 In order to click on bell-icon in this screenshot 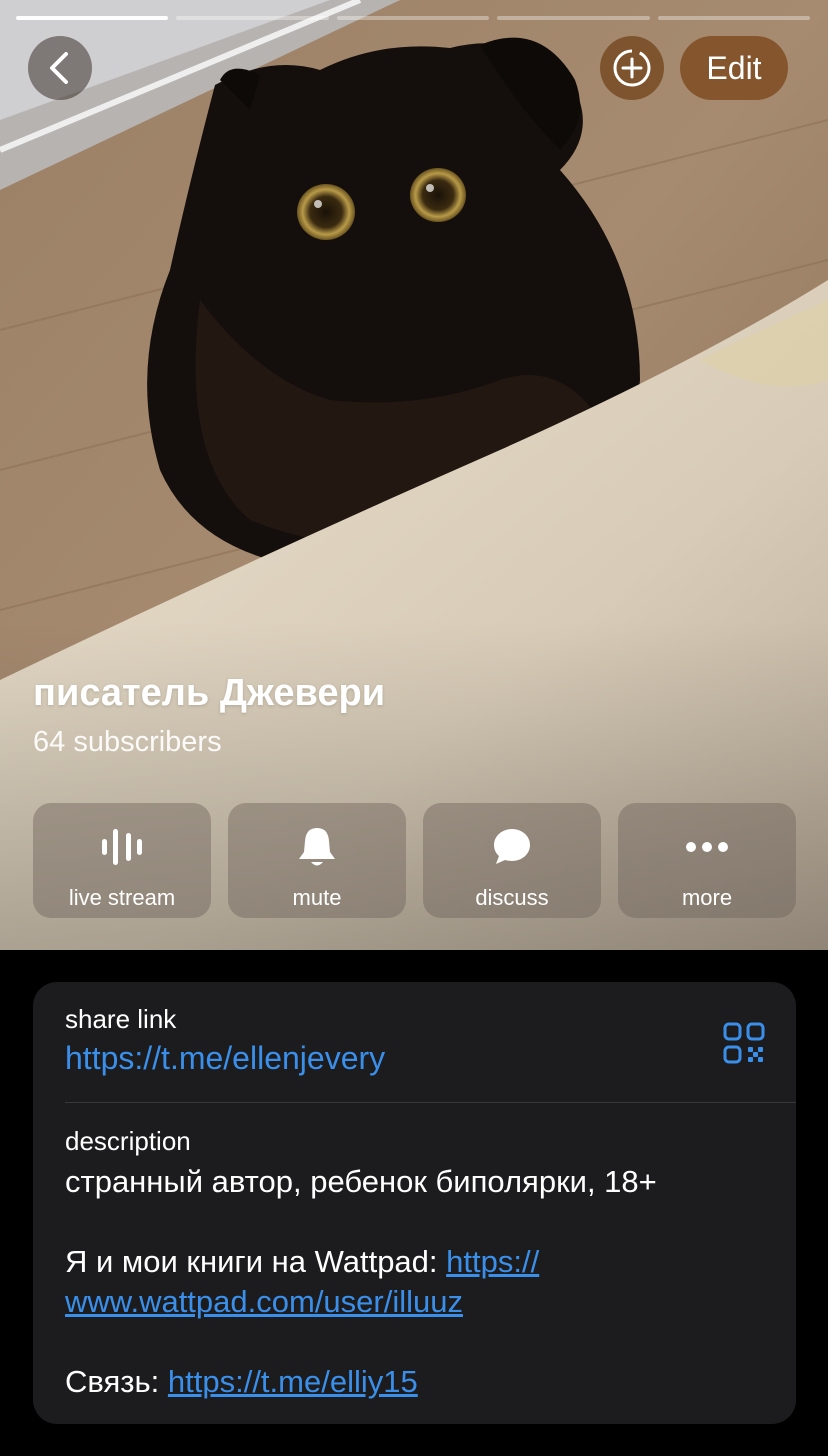, I will do `click(317, 847)`.